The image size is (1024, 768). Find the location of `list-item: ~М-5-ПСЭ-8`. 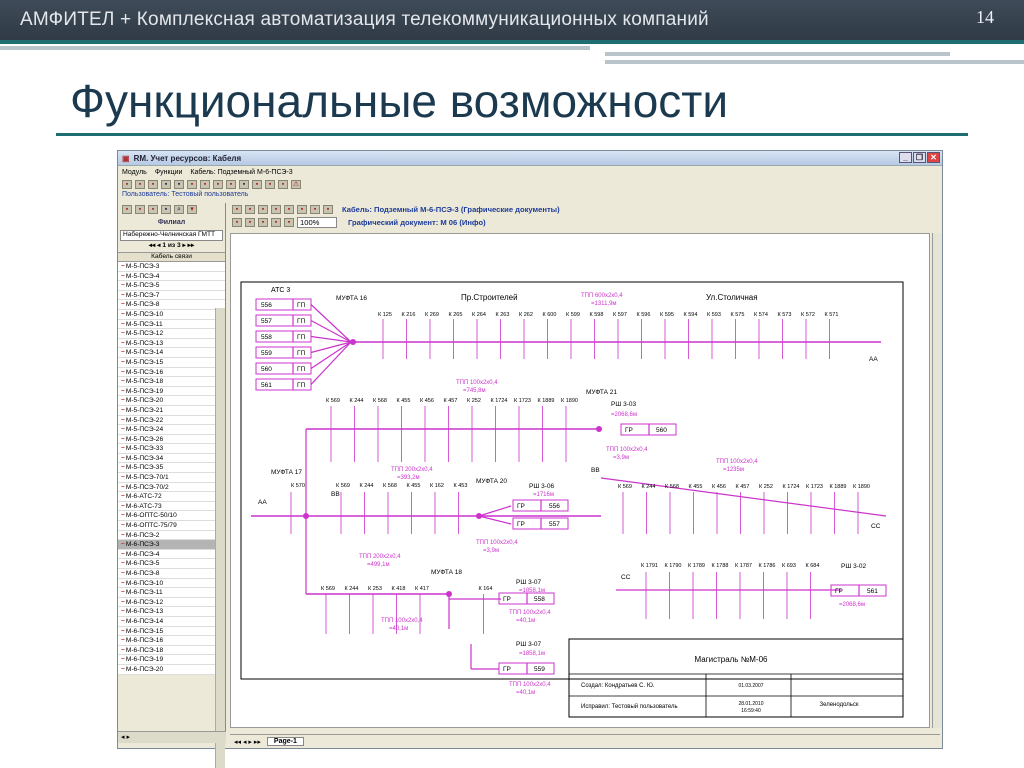

list-item: ~М-5-ПСЭ-8 is located at coordinates (171, 305).